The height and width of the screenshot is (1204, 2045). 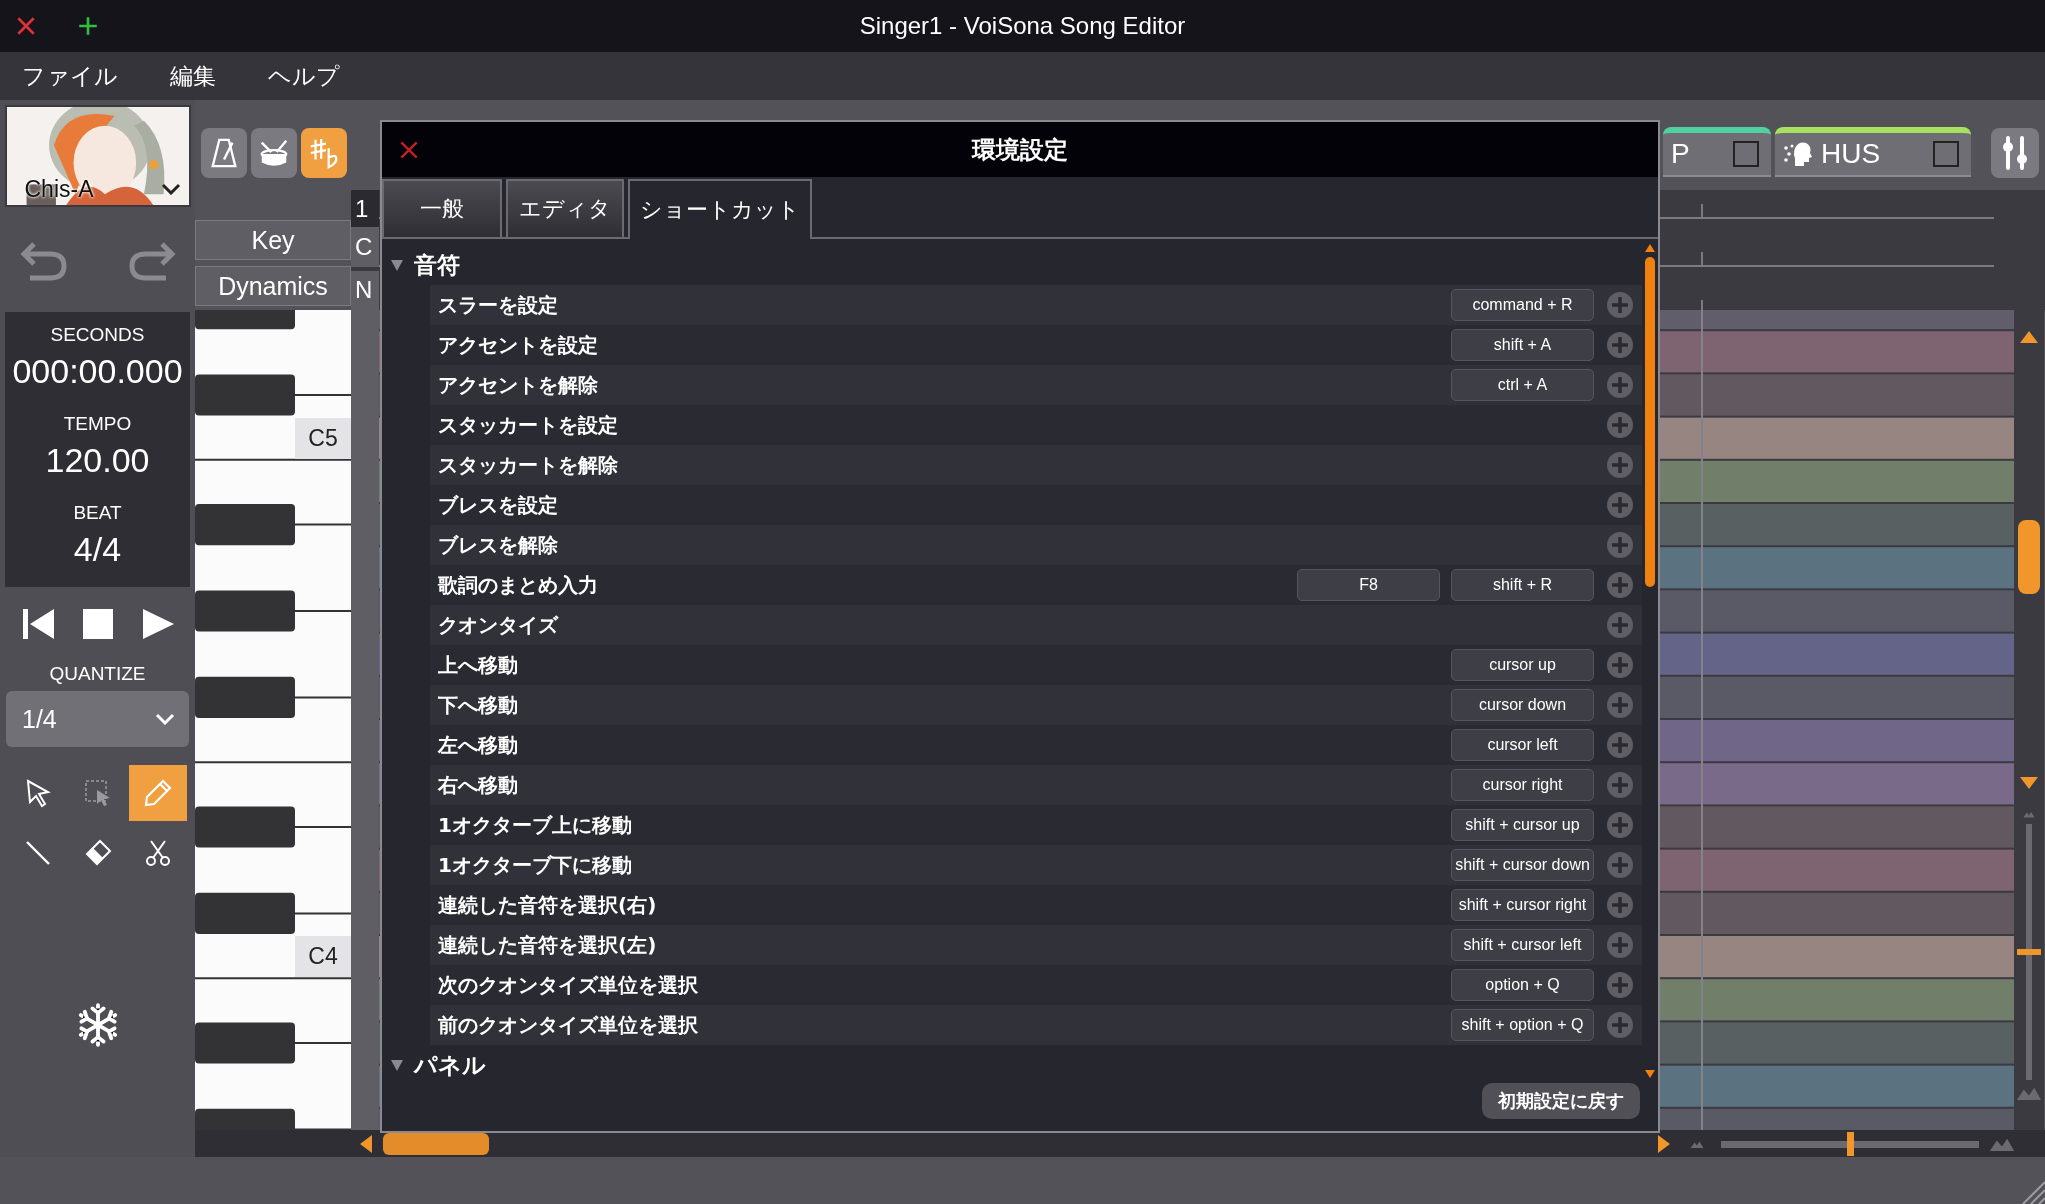 What do you see at coordinates (97, 719) in the screenshot?
I see `quantize-dropdown: 1/4` at bounding box center [97, 719].